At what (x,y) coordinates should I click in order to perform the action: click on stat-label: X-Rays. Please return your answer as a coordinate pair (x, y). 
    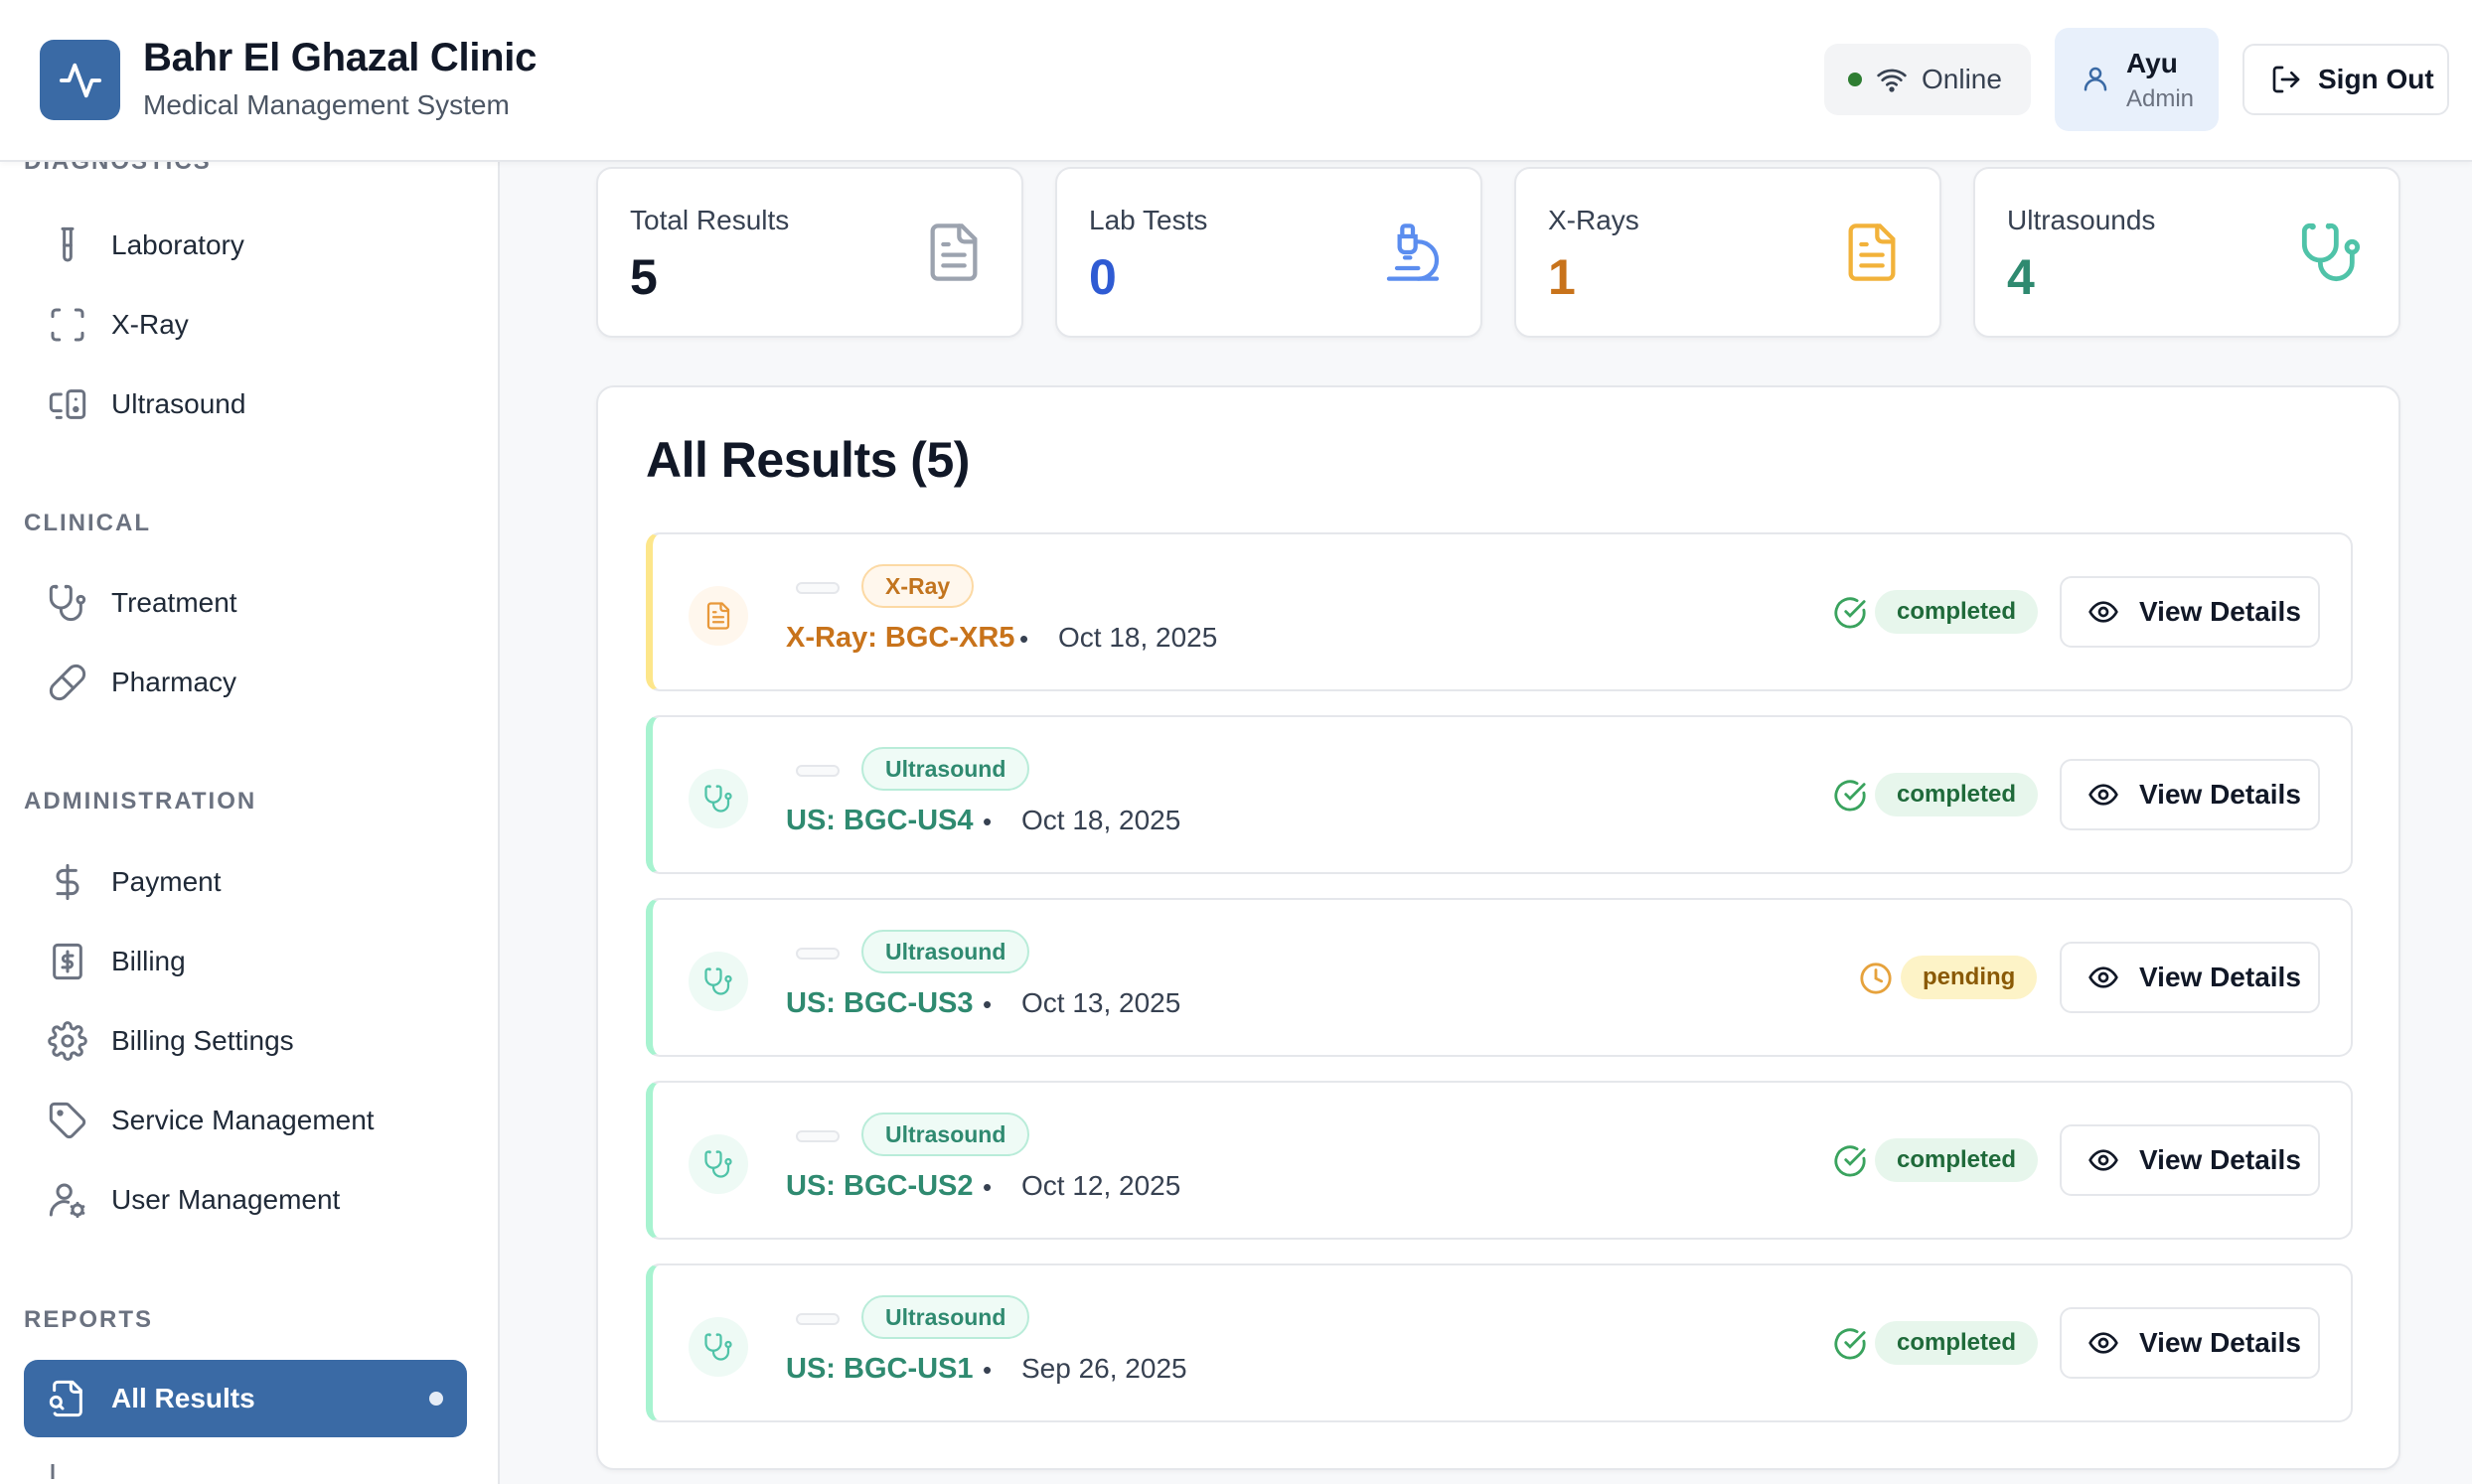
    Looking at the image, I should click on (1593, 220).